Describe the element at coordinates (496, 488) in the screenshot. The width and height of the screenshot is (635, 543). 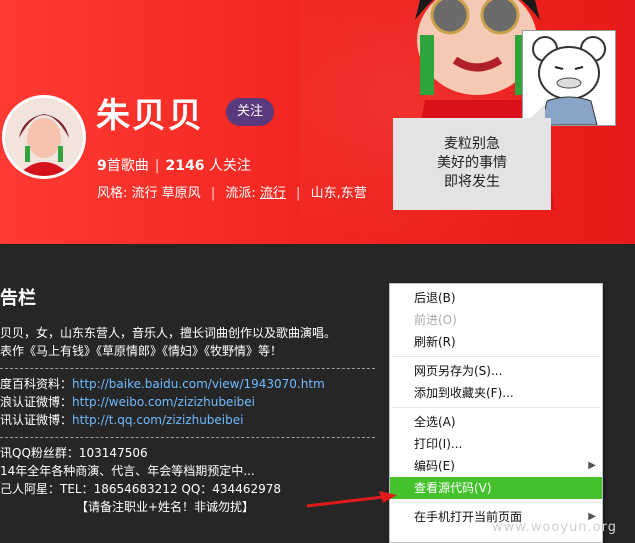
I see `menu-view-source: 查看源代码(V)` at that location.